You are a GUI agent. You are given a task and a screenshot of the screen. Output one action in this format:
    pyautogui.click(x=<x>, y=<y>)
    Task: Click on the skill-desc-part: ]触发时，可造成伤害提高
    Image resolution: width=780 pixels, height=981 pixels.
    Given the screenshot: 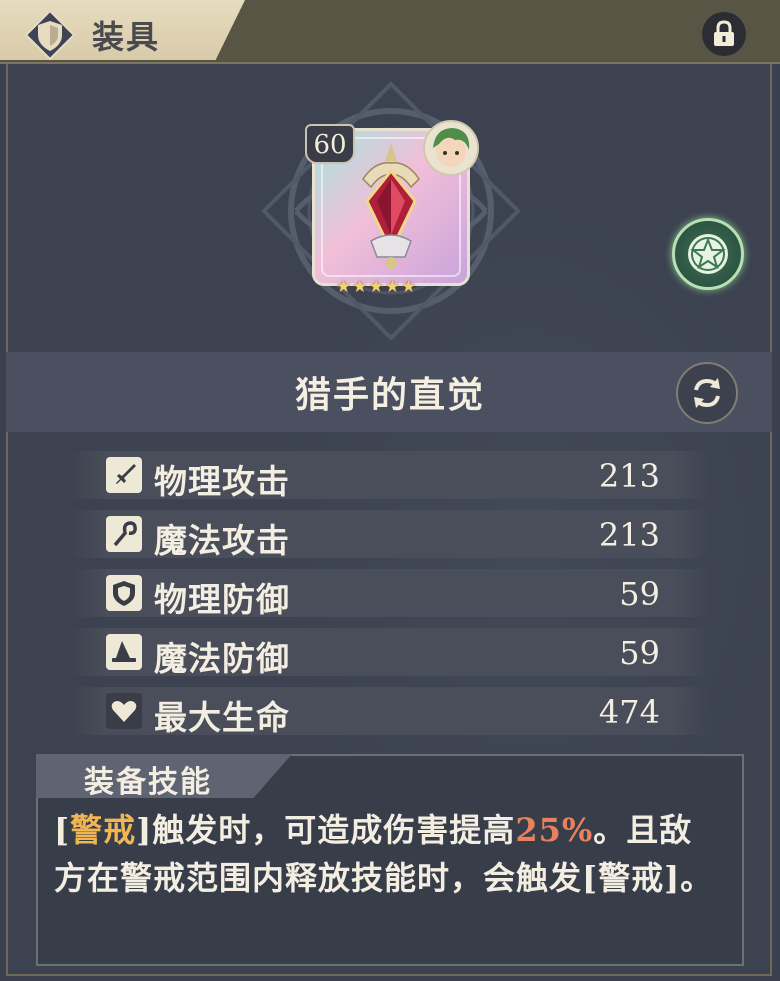 What is the action you would take?
    pyautogui.click(x=326, y=830)
    